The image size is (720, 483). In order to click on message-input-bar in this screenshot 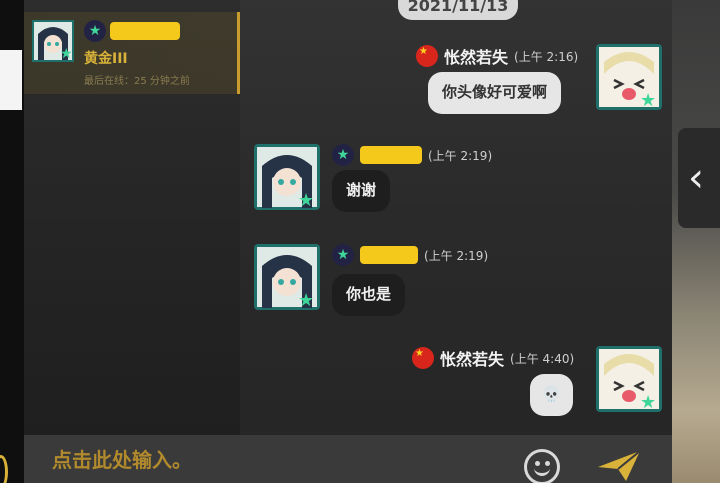, I will do `click(348, 459)`.